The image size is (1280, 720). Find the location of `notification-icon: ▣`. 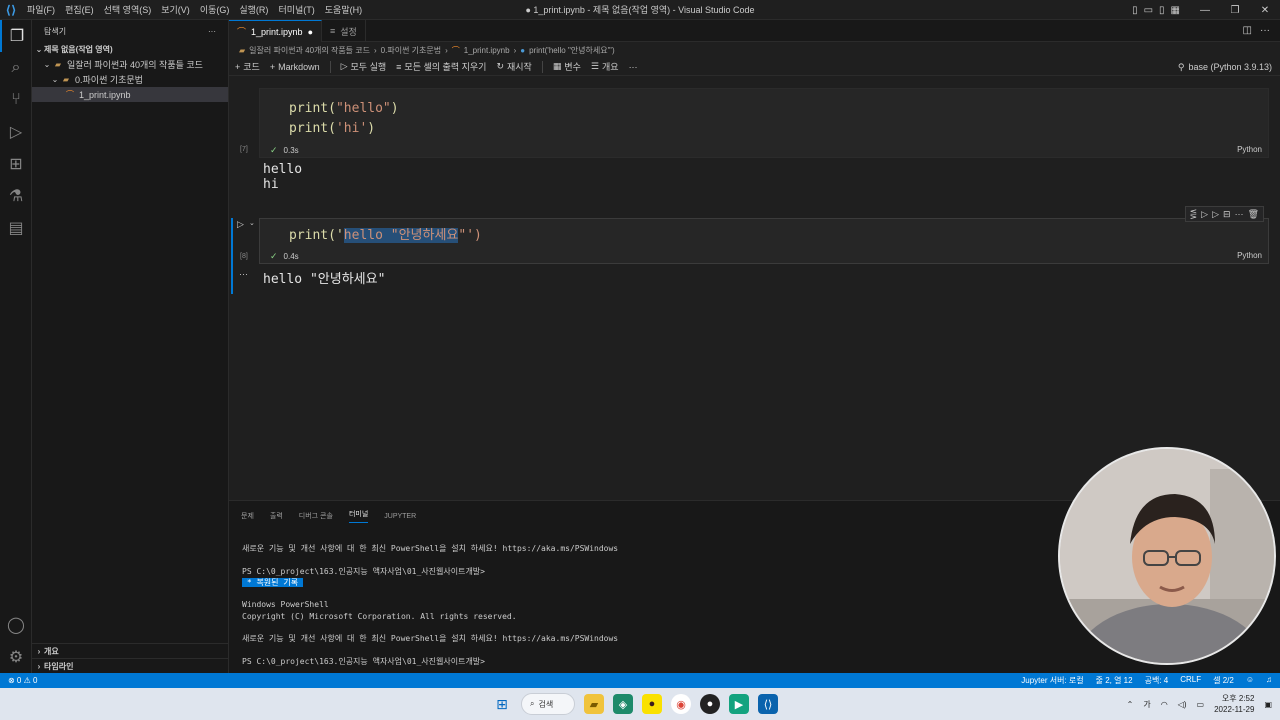

notification-icon: ▣ is located at coordinates (1268, 704).